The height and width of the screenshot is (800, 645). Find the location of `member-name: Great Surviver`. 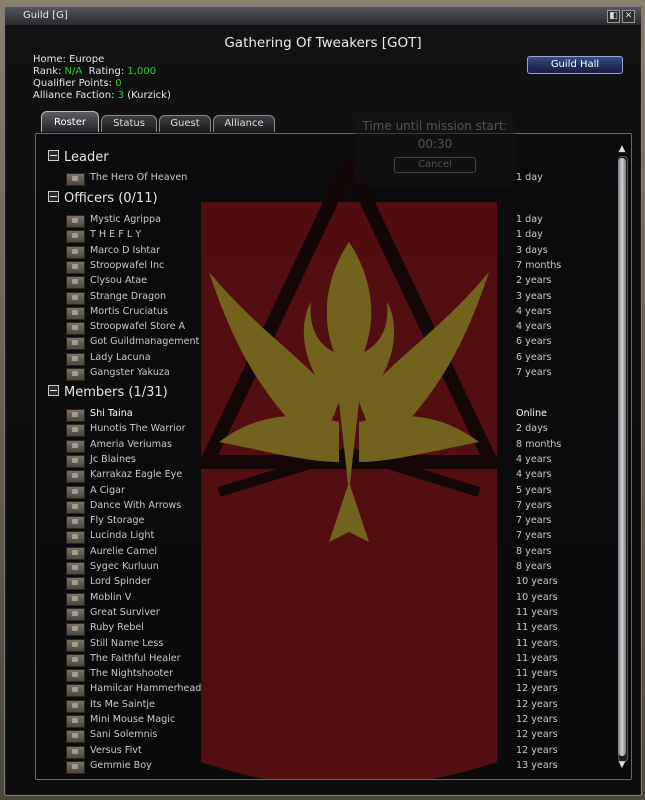

member-name: Great Surviver is located at coordinates (125, 612).